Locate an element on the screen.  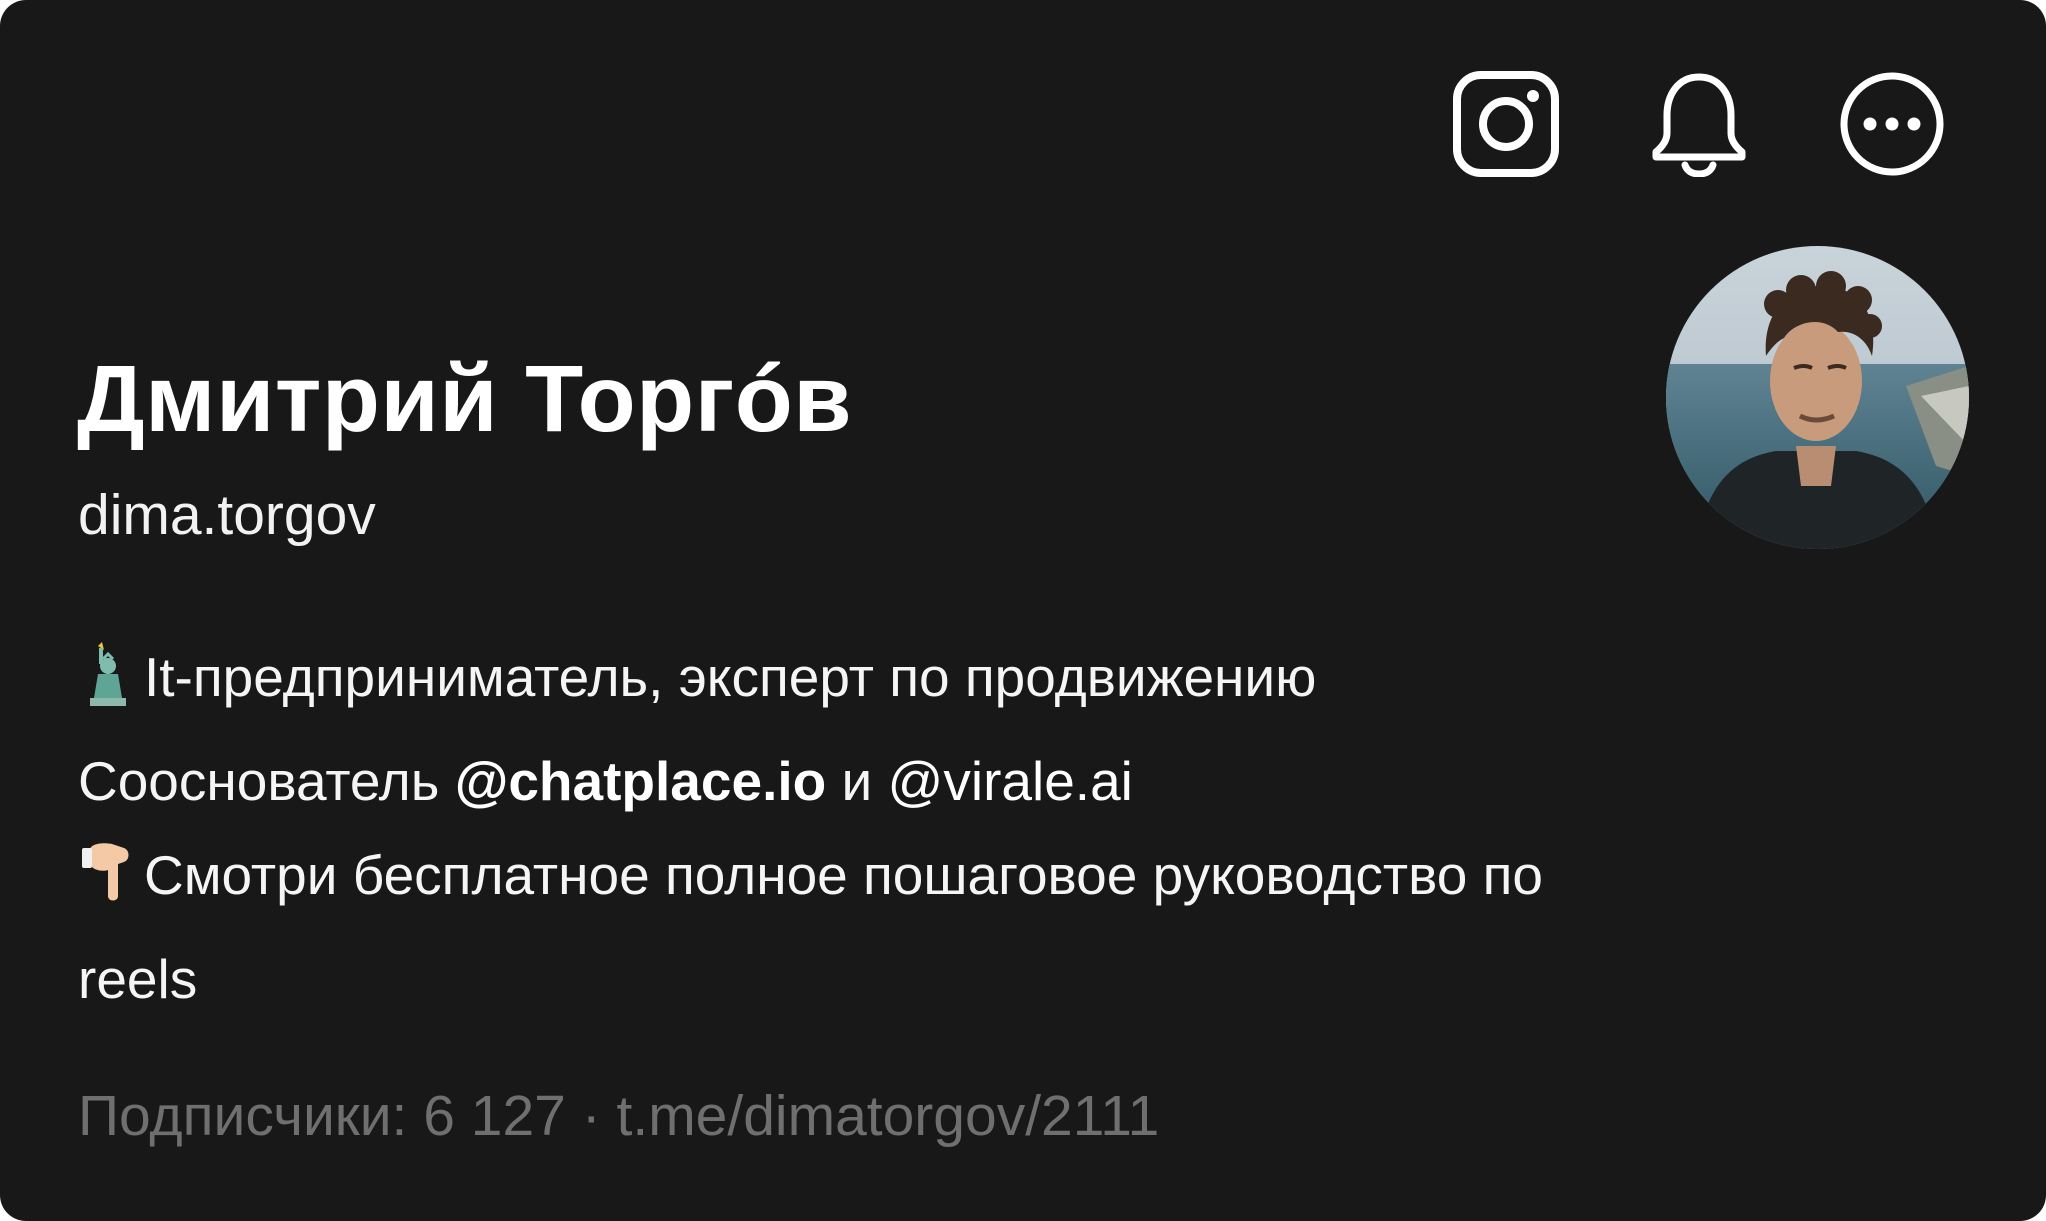
instagram-button is located at coordinates (1506, 124).